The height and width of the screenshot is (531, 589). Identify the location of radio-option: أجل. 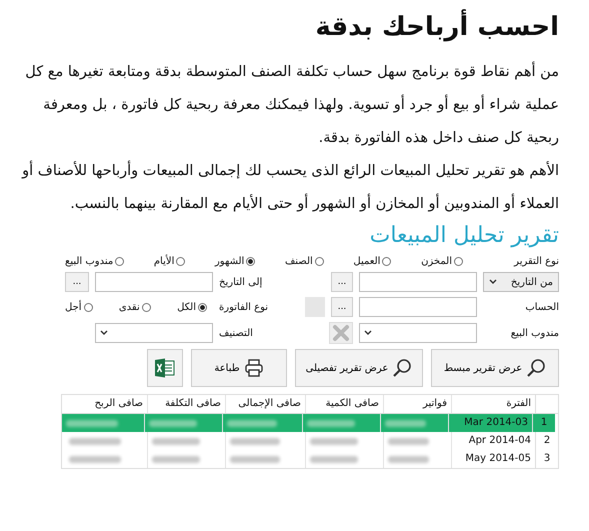
(79, 307).